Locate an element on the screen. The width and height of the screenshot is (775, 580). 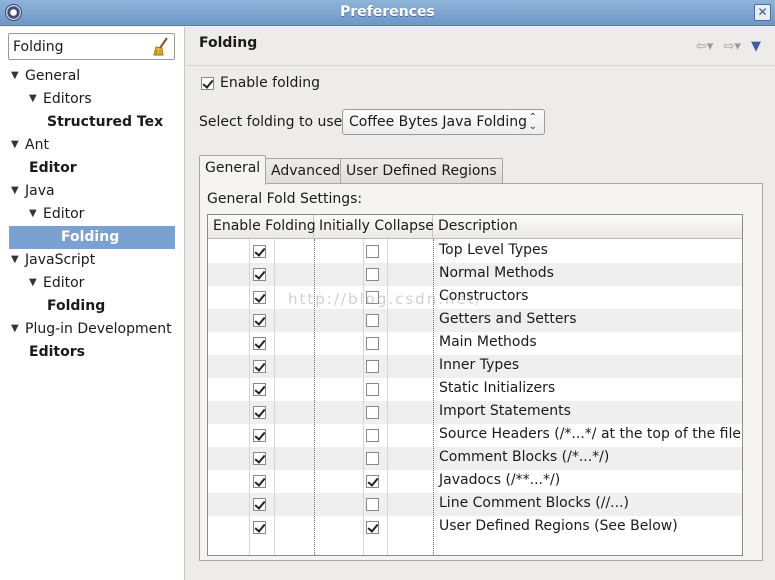
table-row: Javadocs (/**...*/) is located at coordinates (475, 481).